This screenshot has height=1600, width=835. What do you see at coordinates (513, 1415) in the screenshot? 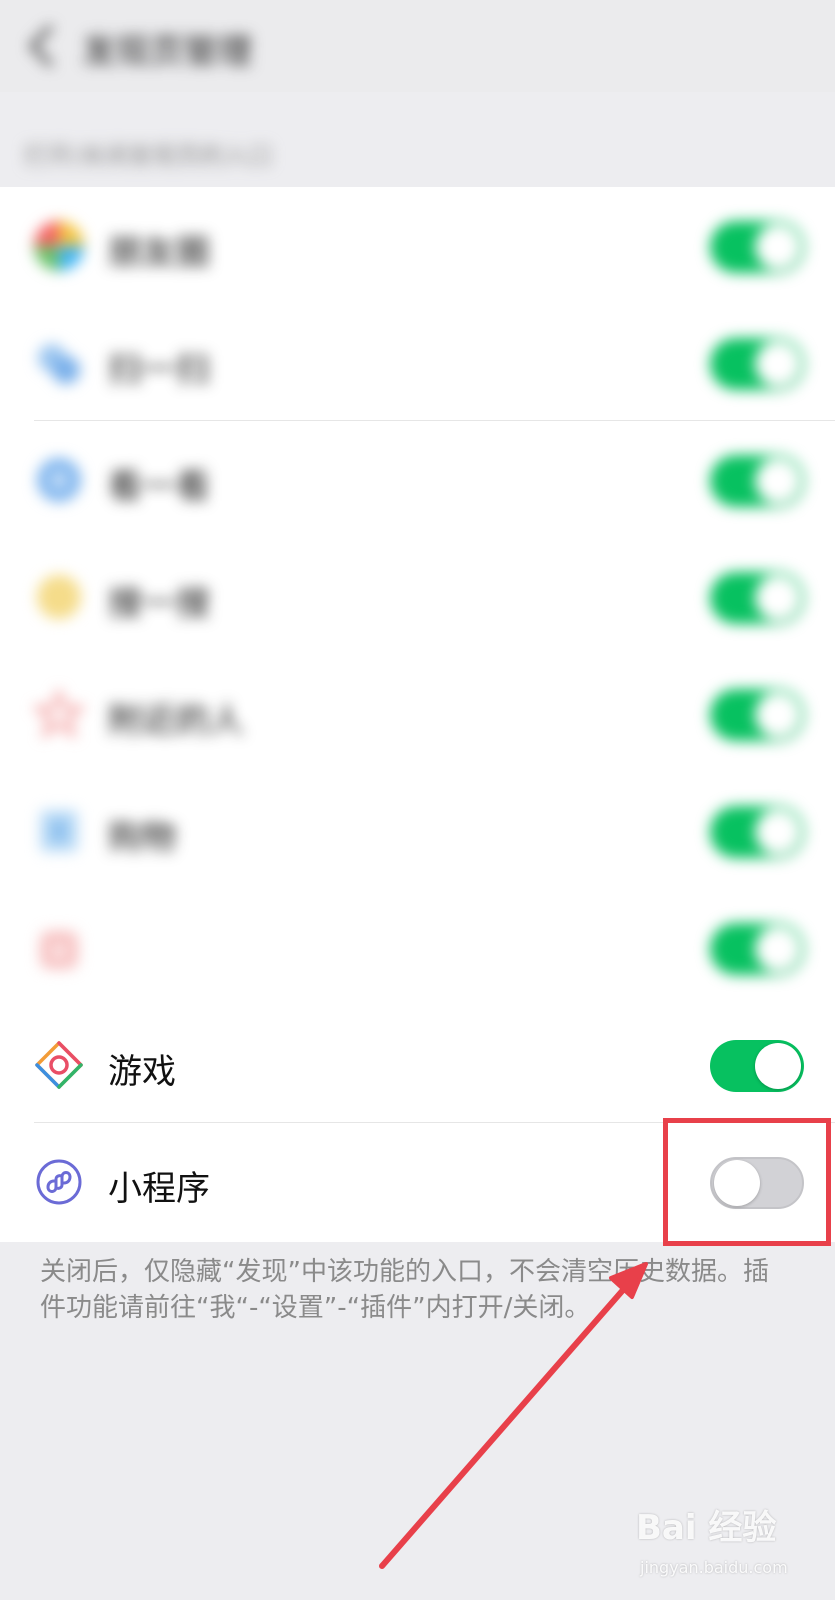
I see `annotation-arrow` at bounding box center [513, 1415].